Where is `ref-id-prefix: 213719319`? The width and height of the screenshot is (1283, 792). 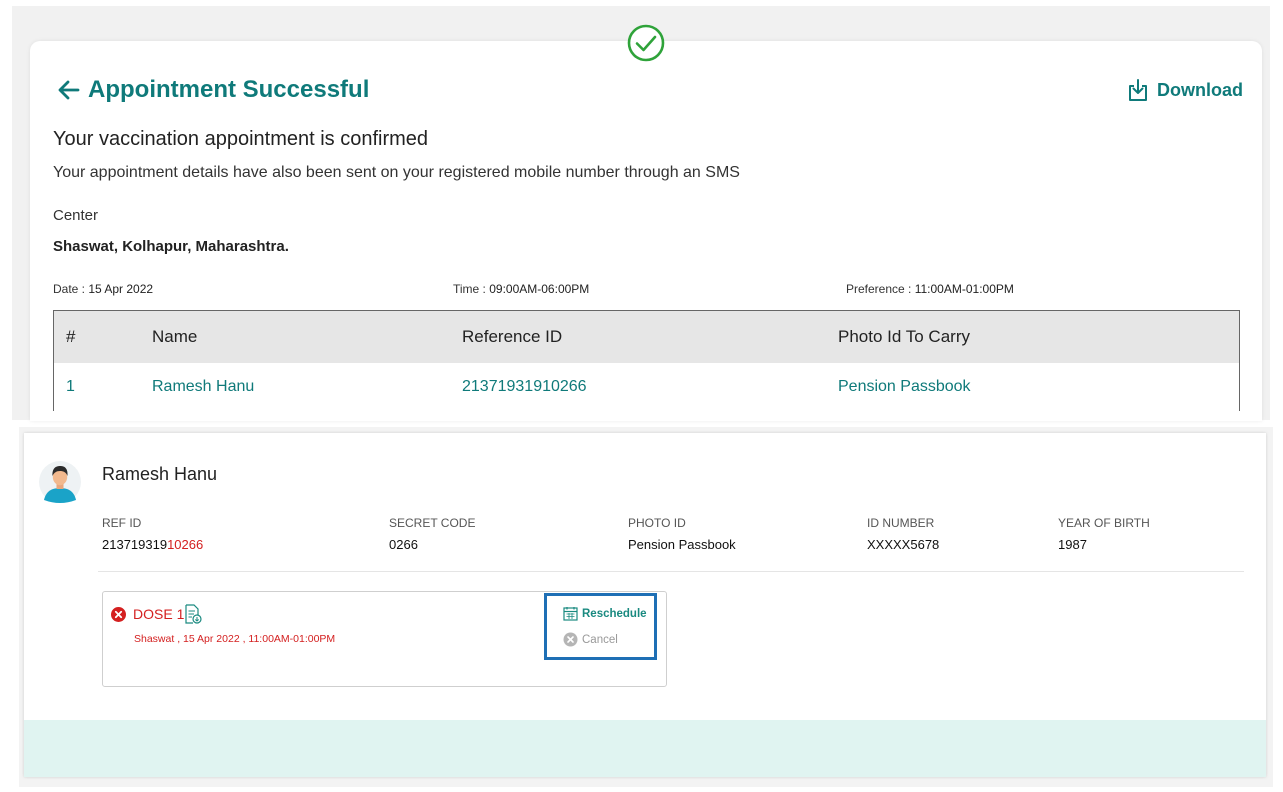 ref-id-prefix: 213719319 is located at coordinates (135, 544).